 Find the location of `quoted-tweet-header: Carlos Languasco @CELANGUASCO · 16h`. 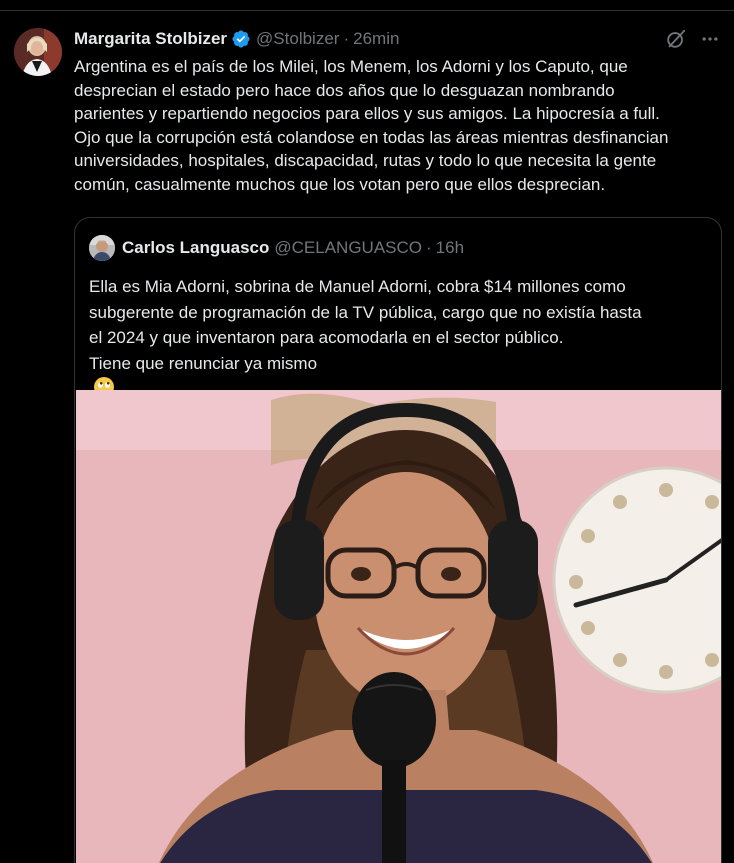

quoted-tweet-header: Carlos Languasco @CELANGUASCO · 16h is located at coordinates (276, 248).